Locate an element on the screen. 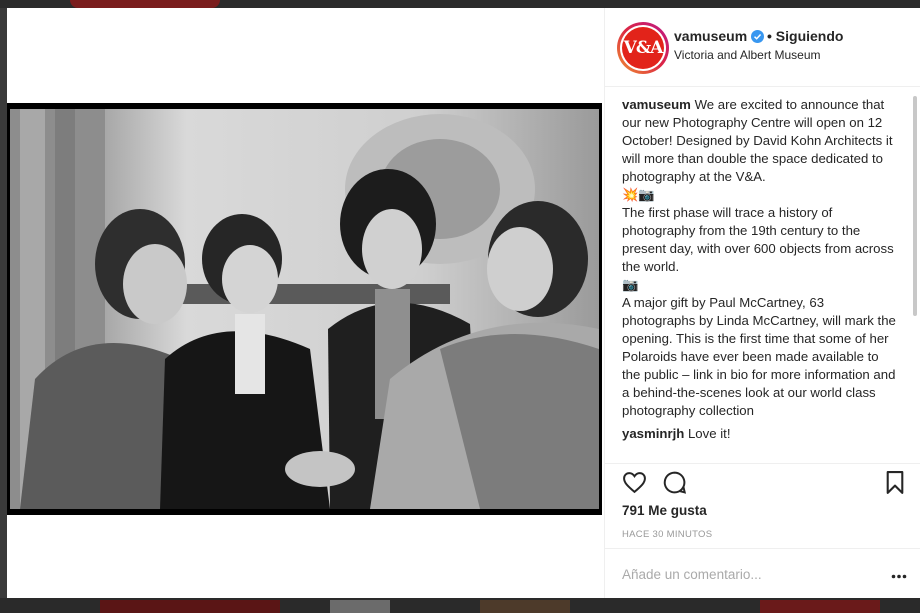 This screenshot has width=920, height=613. follow-status-label: Siguiendo is located at coordinates (809, 36).